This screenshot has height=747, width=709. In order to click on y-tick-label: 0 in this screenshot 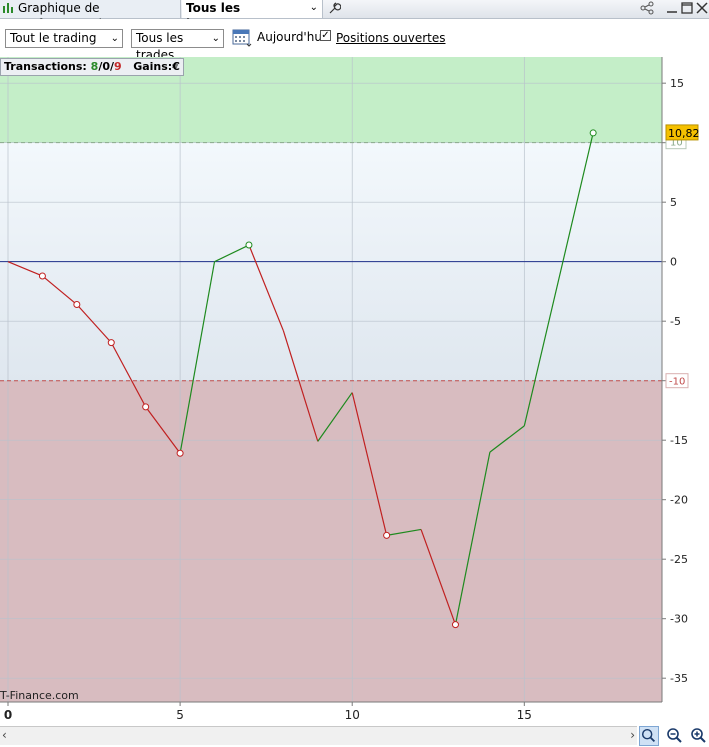, I will do `click(673, 262)`.